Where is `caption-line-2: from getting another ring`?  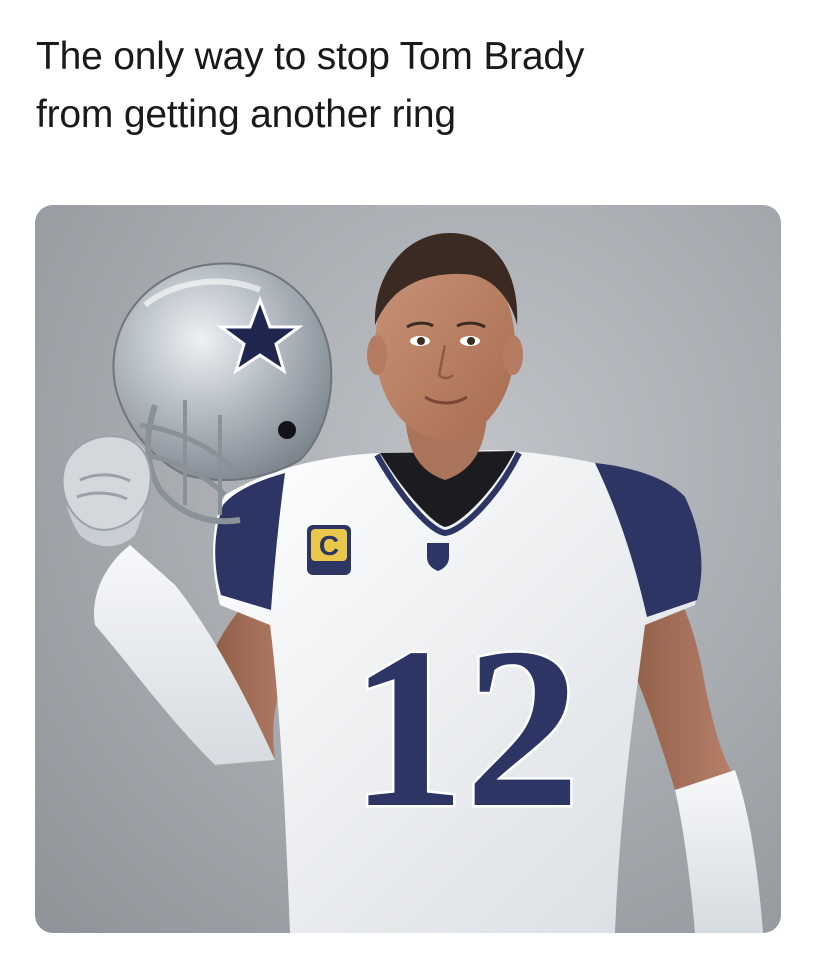 caption-line-2: from getting another ring is located at coordinates (246, 114).